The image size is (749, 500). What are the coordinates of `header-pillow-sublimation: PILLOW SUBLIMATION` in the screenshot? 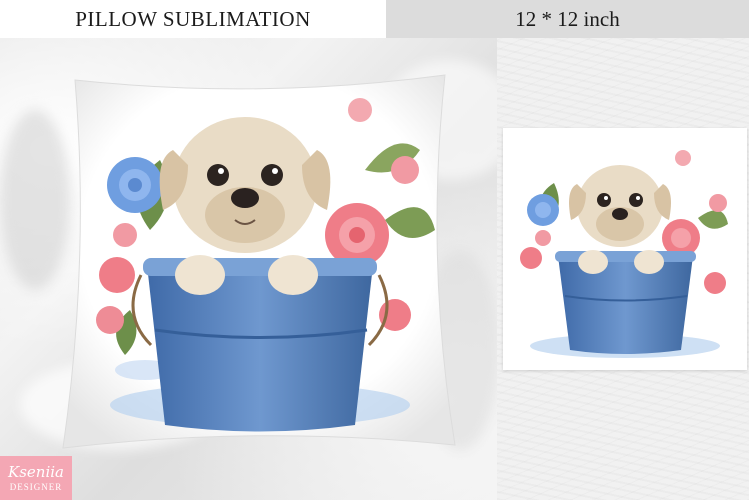 It's located at (193, 19).